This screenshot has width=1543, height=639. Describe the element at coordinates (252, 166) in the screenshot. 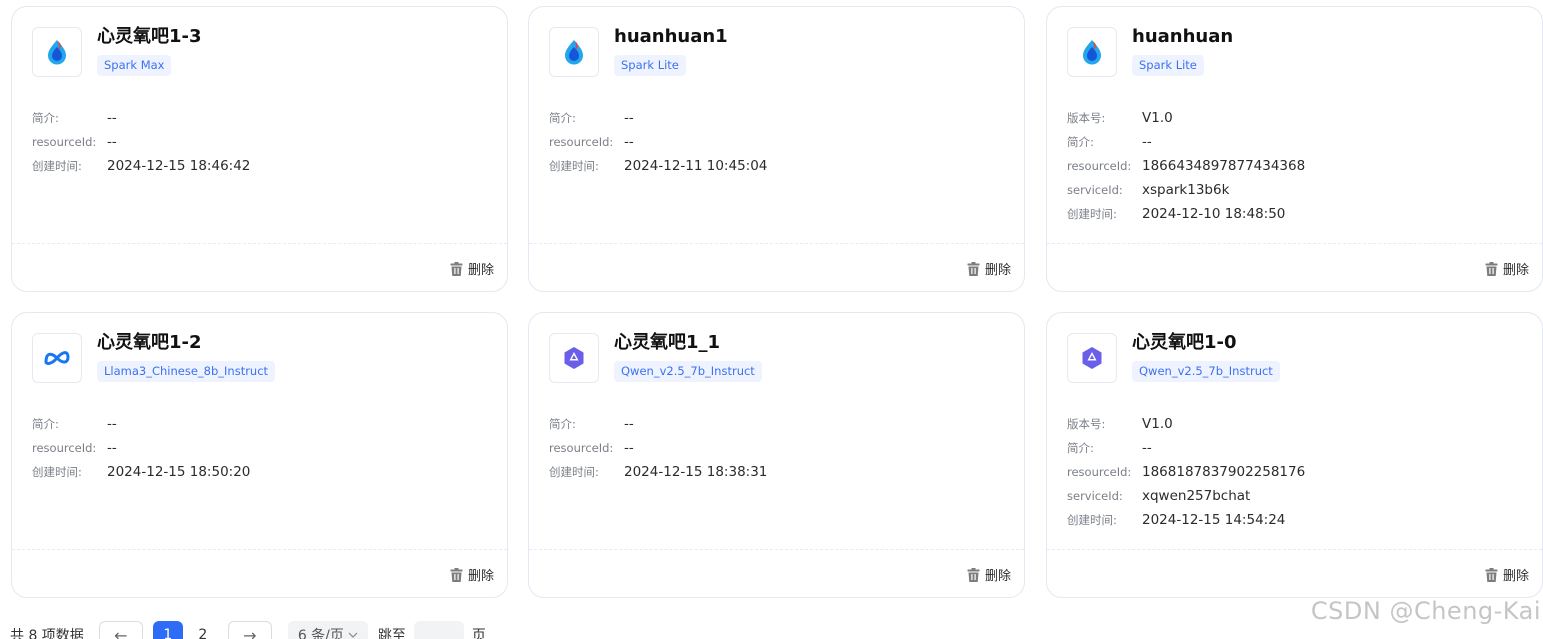

I see `info-row: 创建时间: 2024-12-15 18:46:42` at that location.